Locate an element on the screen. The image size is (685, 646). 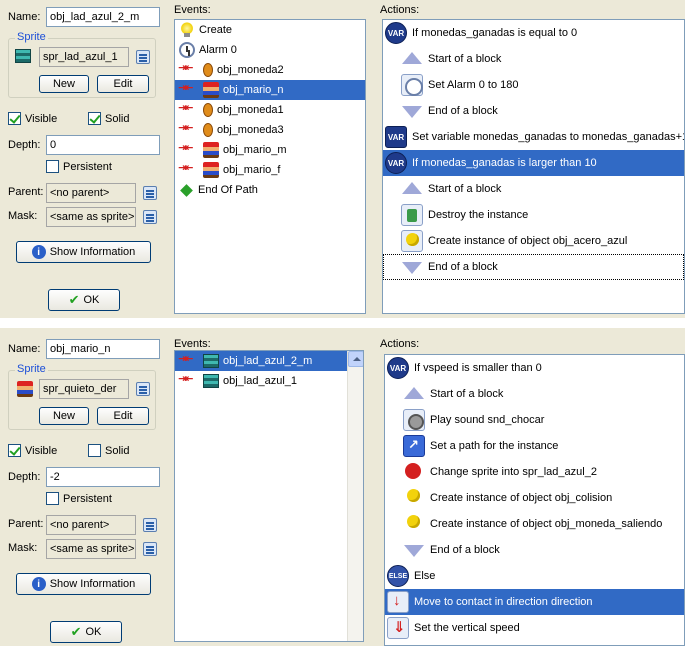
action-item: Set Alarm 0 to 180 is located at coordinates (533, 85).